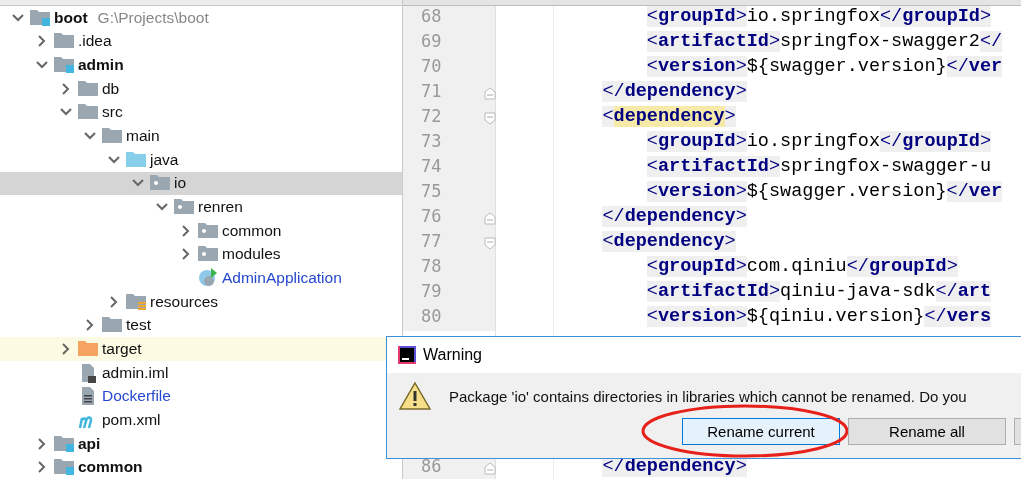 The image size is (1021, 479). I want to click on dialog-button: Rename all, so click(927, 431).